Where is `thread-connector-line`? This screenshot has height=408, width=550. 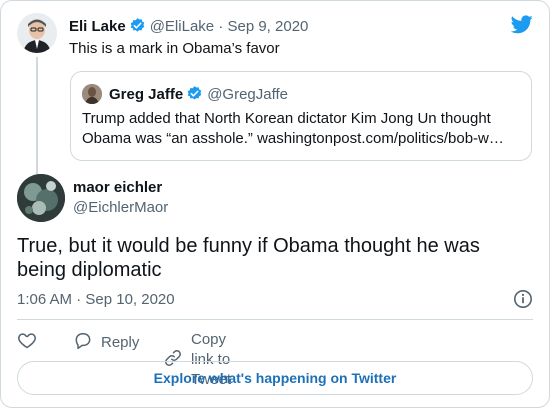 thread-connector-line is located at coordinates (37, 119).